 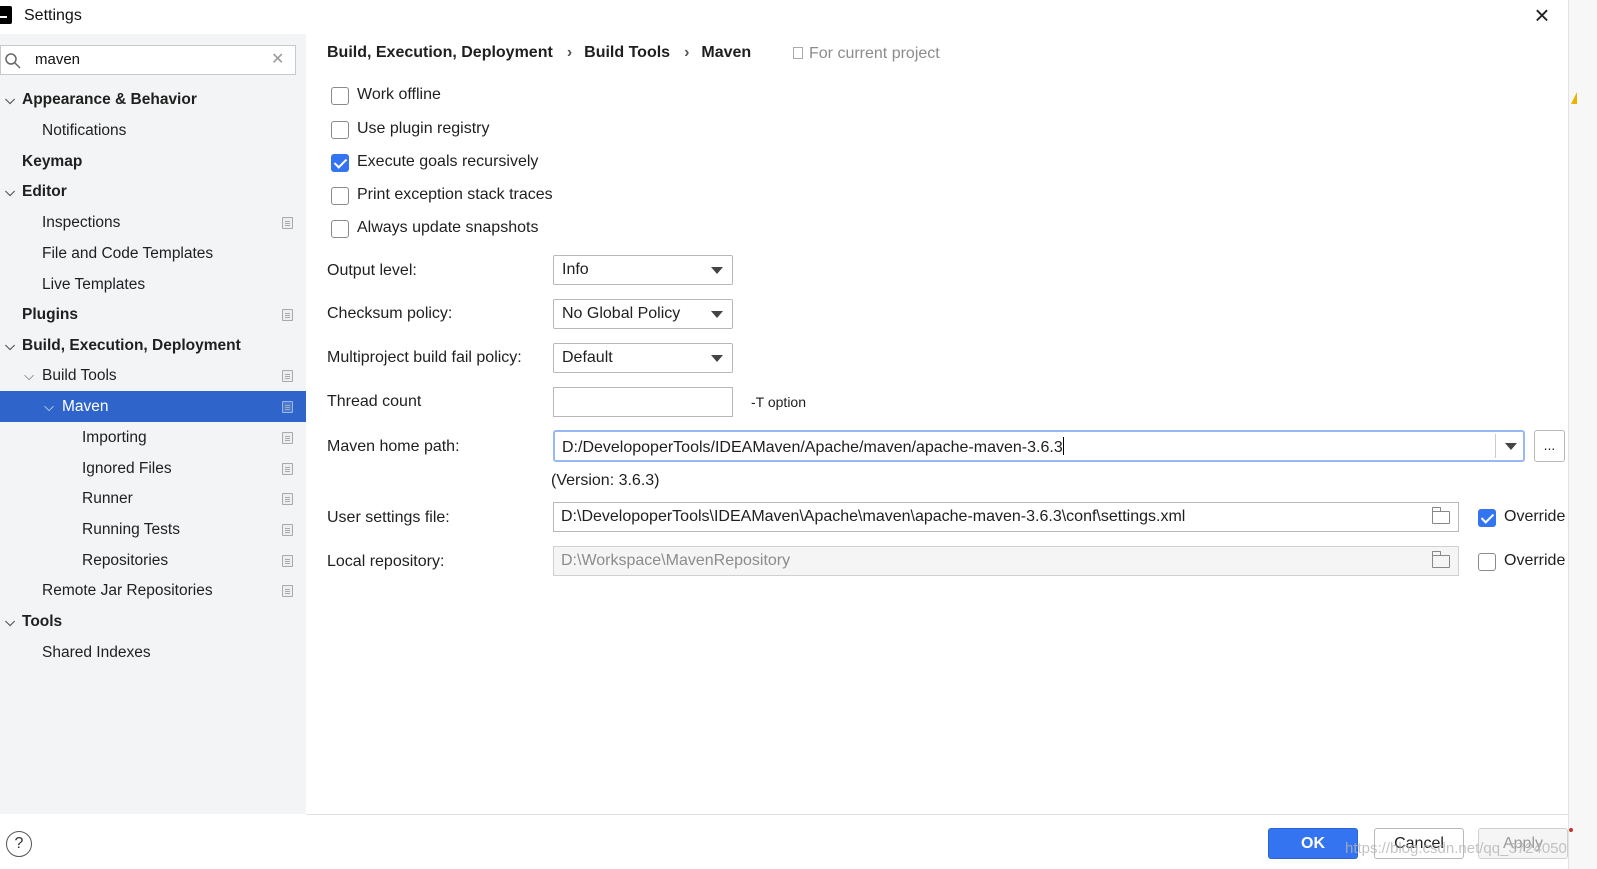 I want to click on checksum-policy-value: No Global Policy, so click(x=621, y=313).